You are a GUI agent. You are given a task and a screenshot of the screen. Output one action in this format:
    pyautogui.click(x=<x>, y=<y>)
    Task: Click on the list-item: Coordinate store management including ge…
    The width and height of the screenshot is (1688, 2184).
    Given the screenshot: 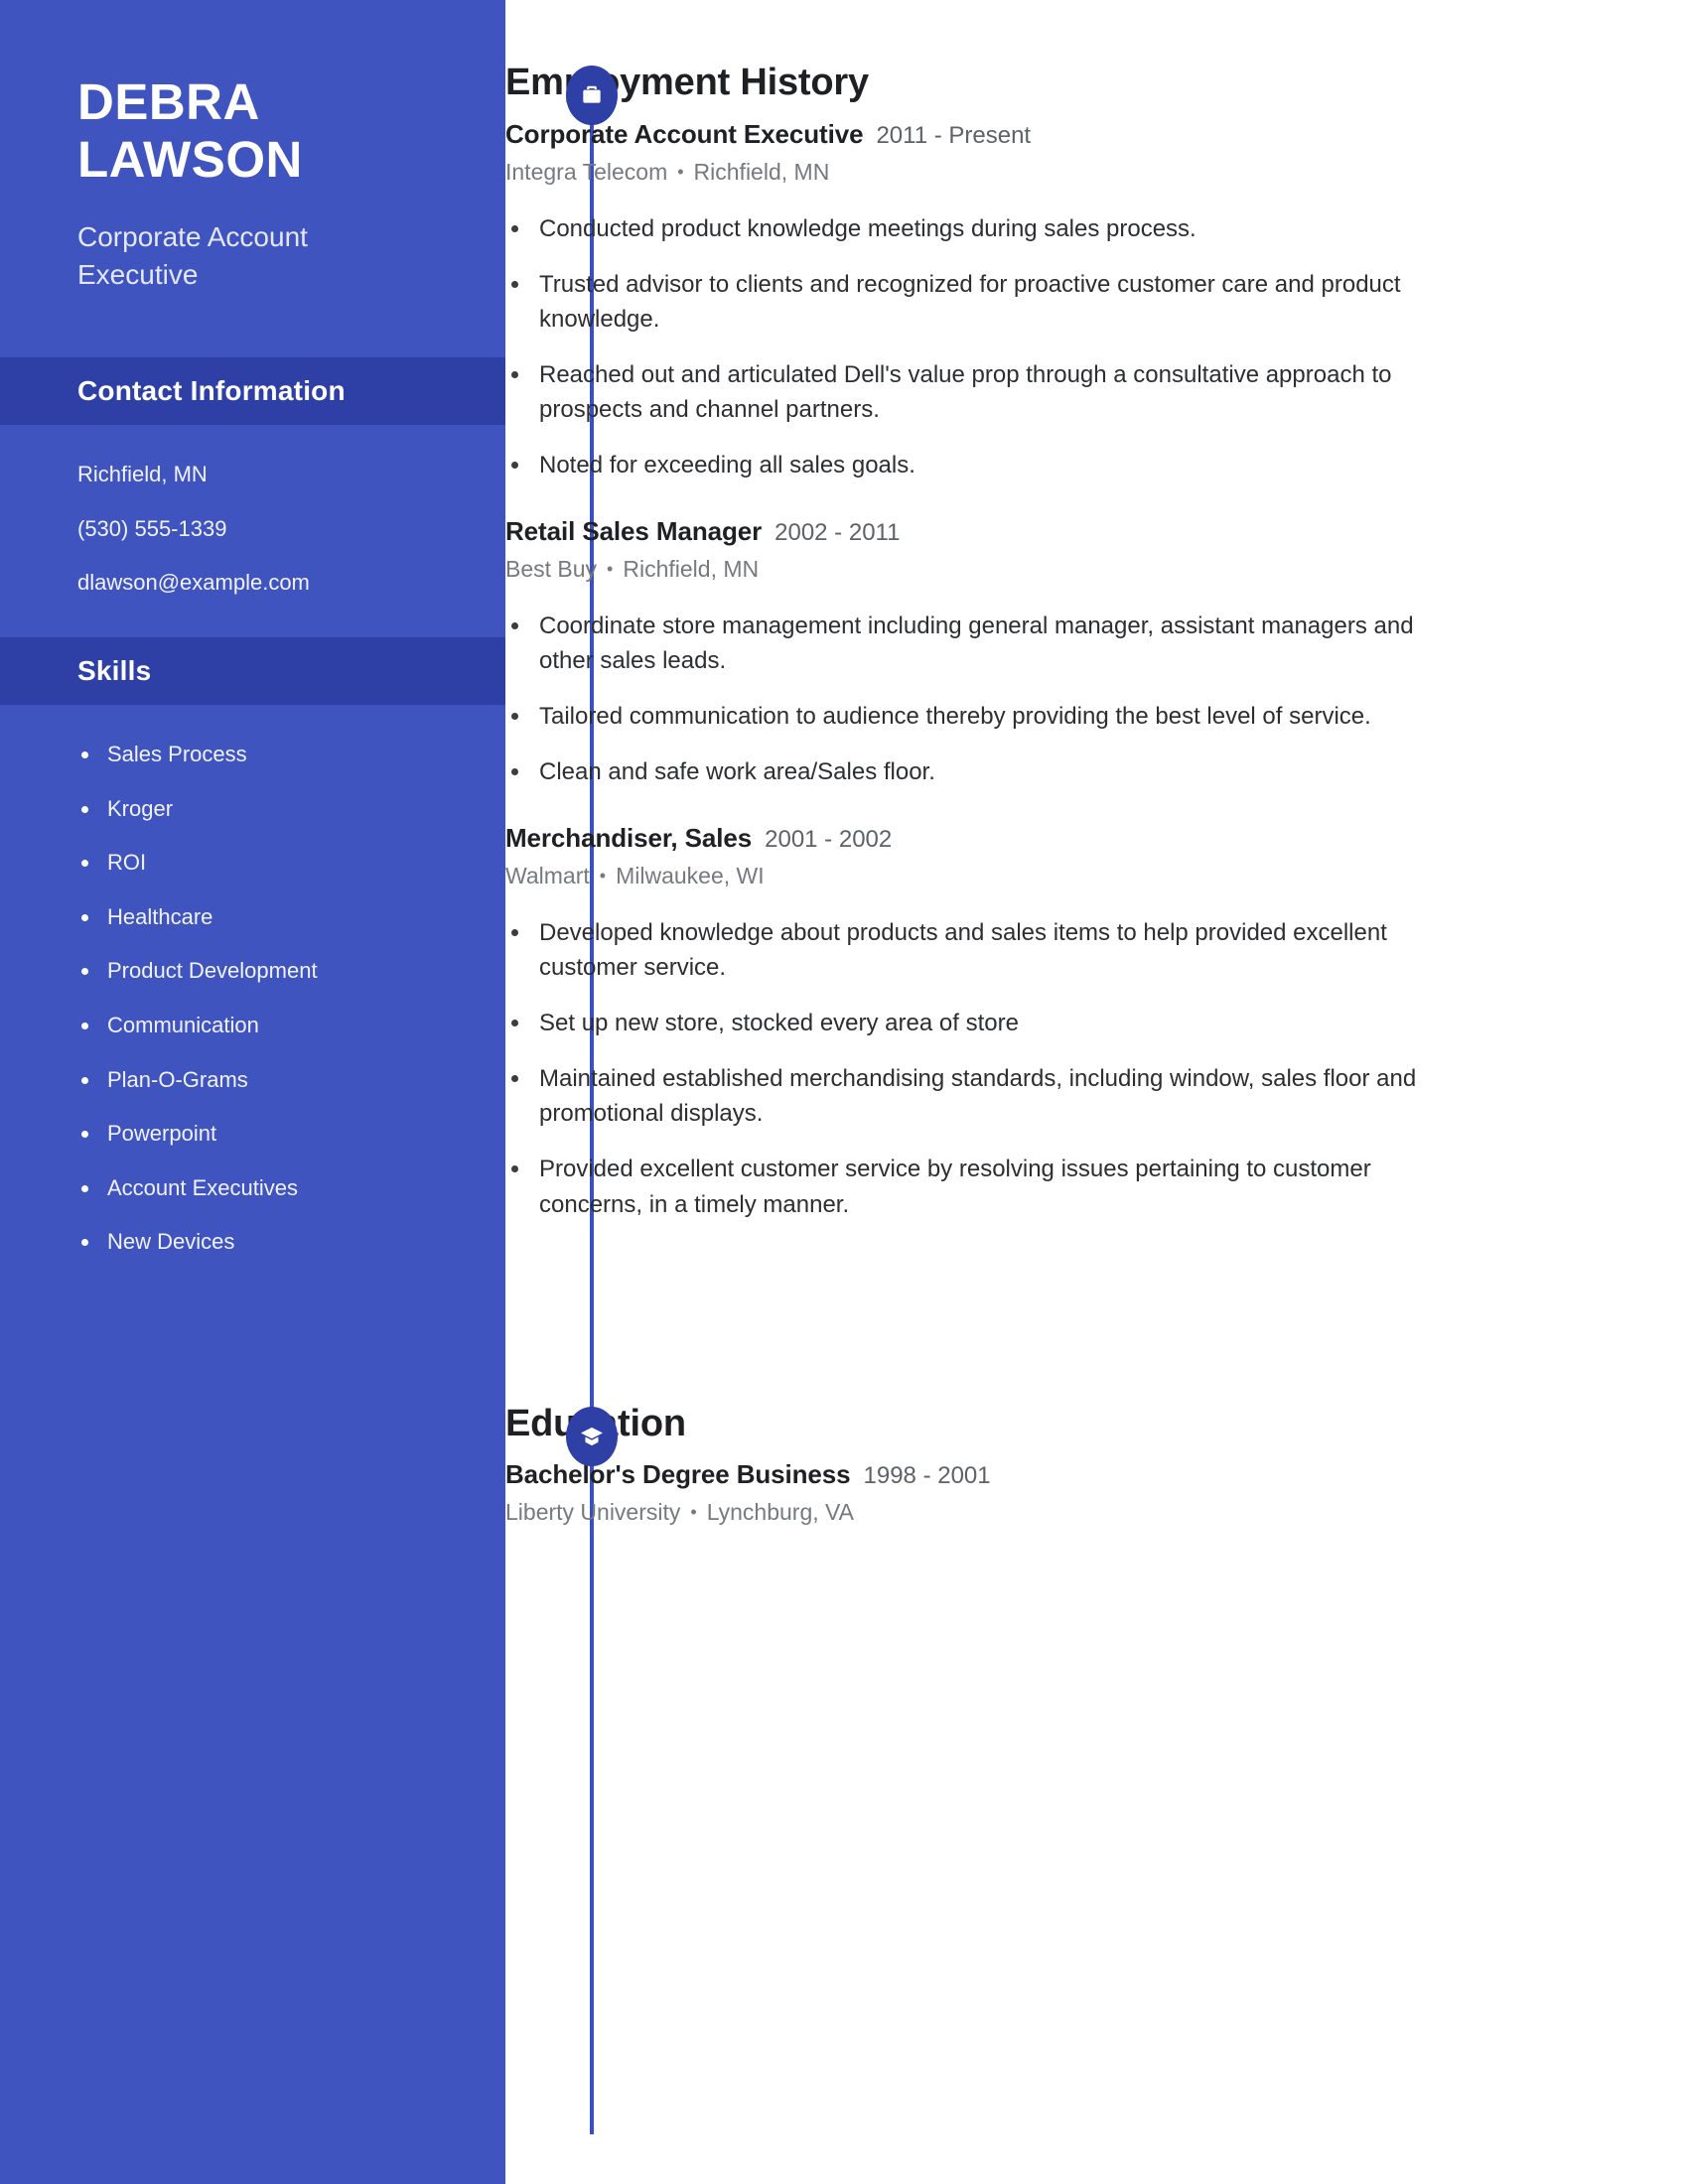 What is the action you would take?
    pyautogui.click(x=962, y=643)
    